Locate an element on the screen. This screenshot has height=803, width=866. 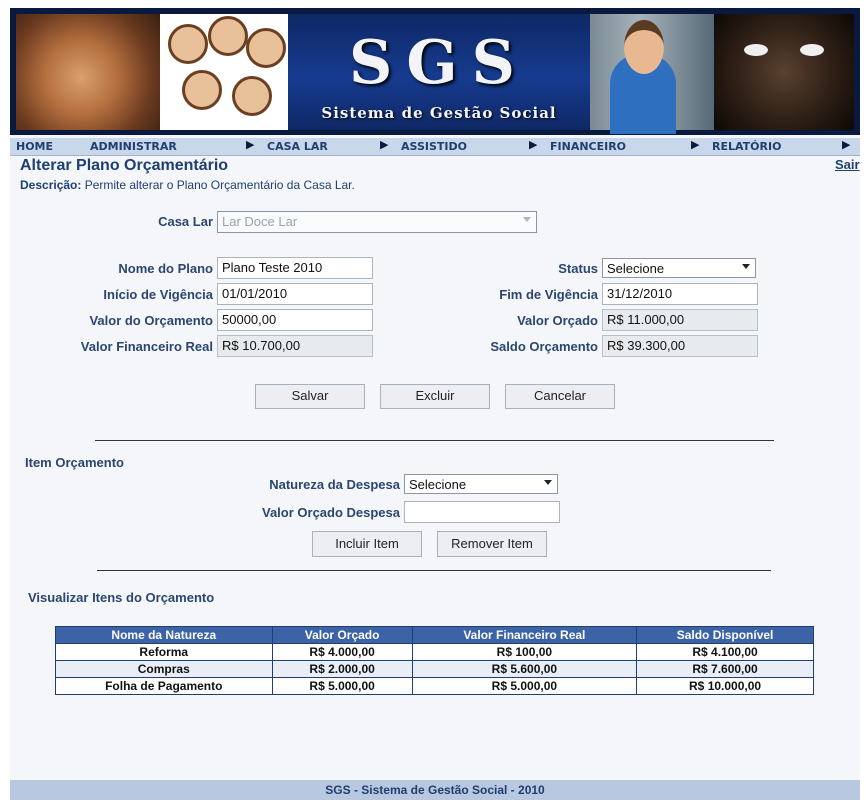
add-item-button: Incluir Item is located at coordinates (367, 544).